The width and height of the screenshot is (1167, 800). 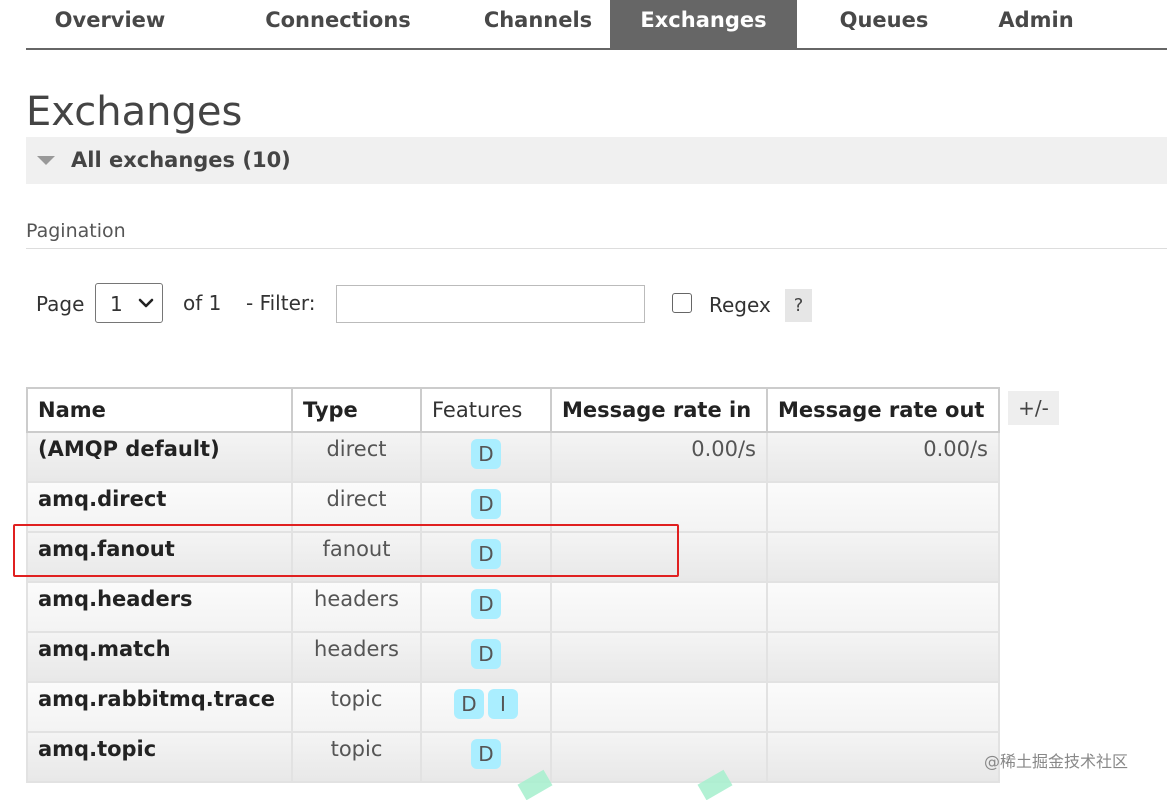 I want to click on column-header-type: Type, so click(x=356, y=410).